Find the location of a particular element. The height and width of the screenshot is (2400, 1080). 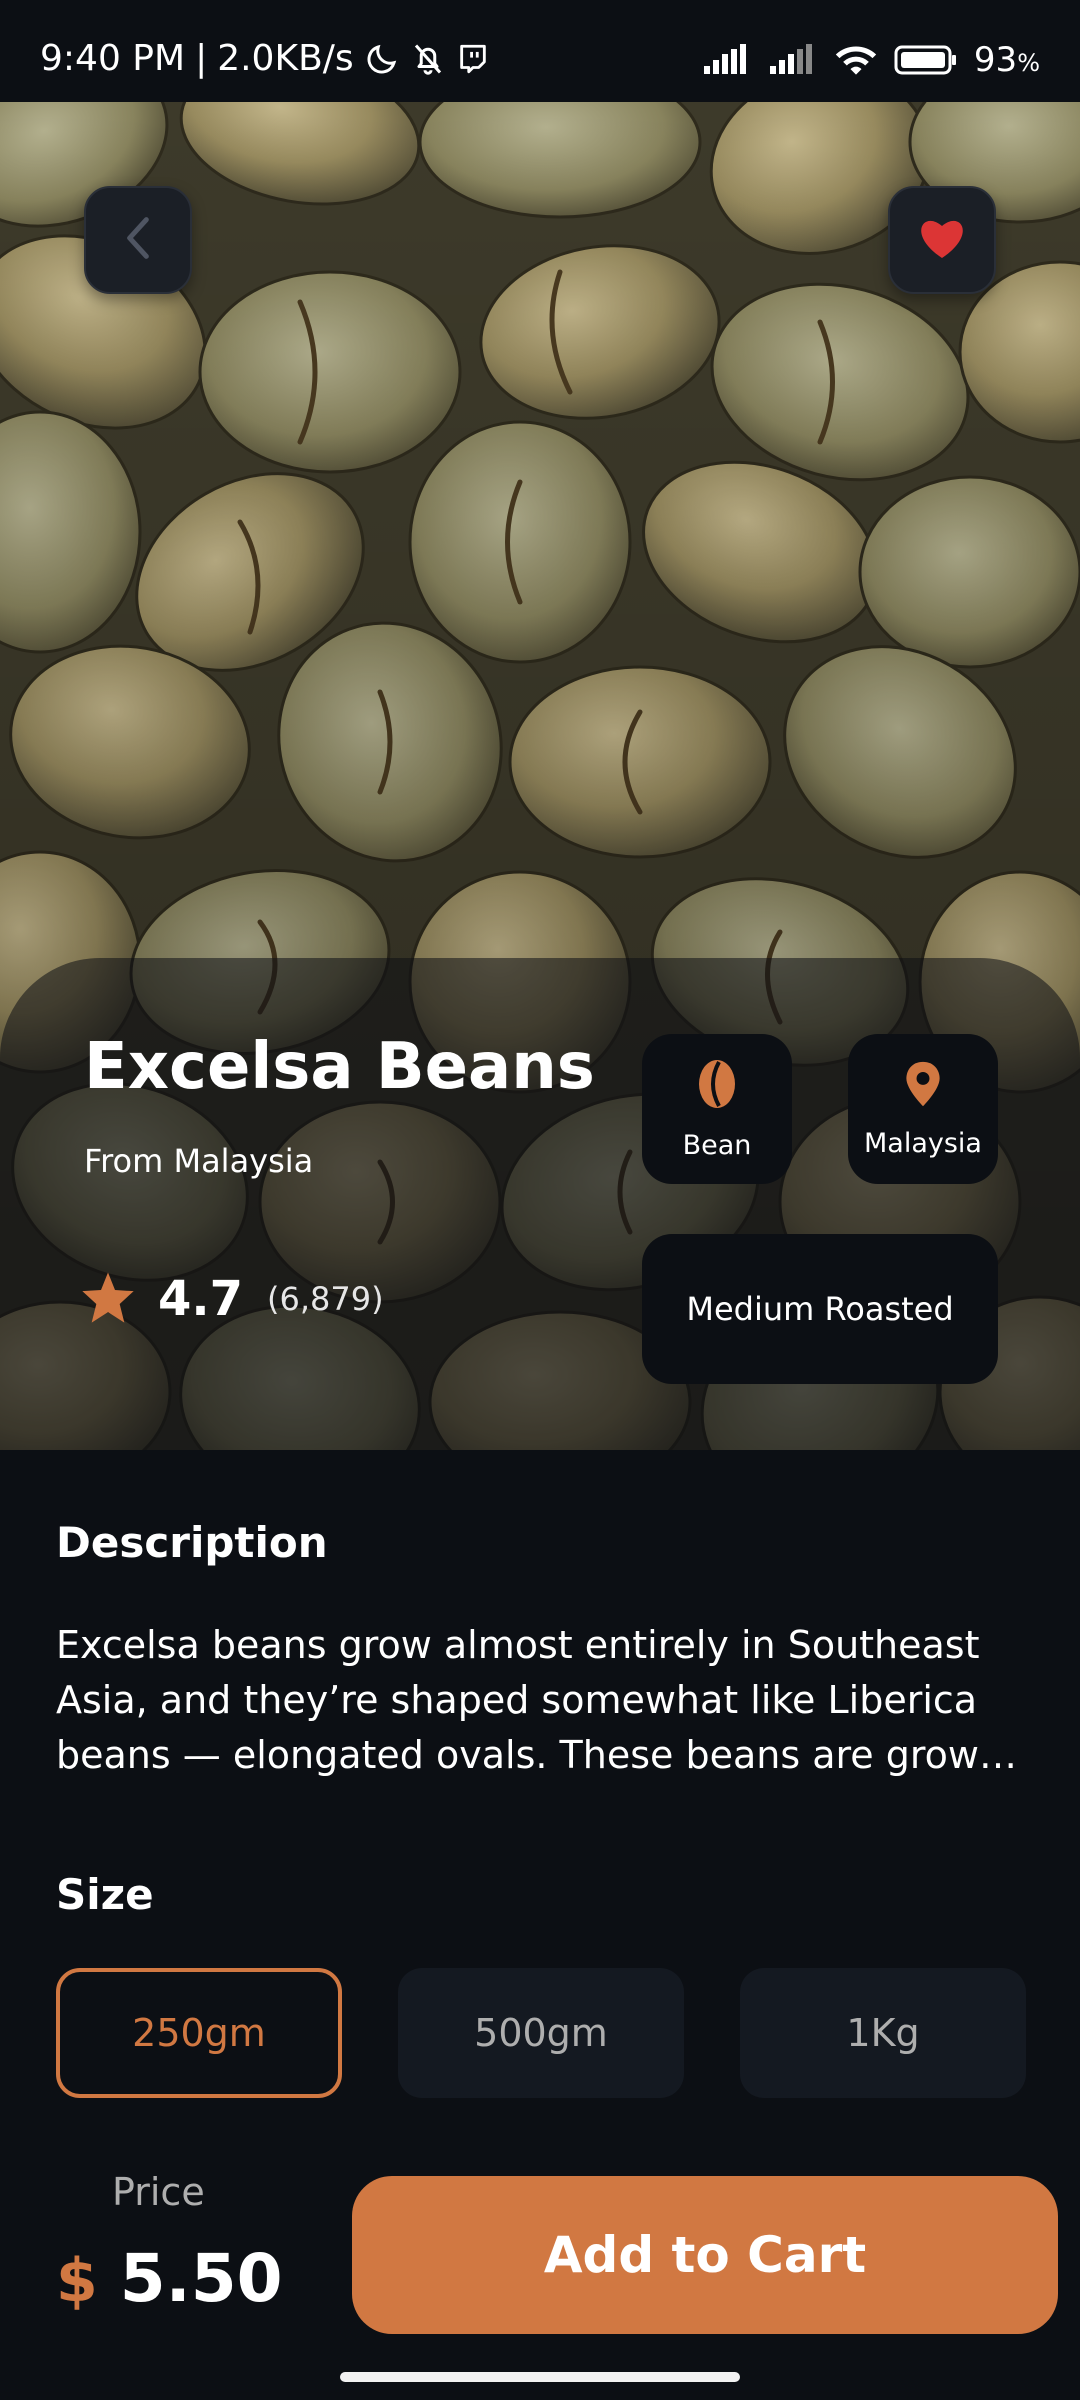

roast-level: Medium Roasted is located at coordinates (820, 1309).